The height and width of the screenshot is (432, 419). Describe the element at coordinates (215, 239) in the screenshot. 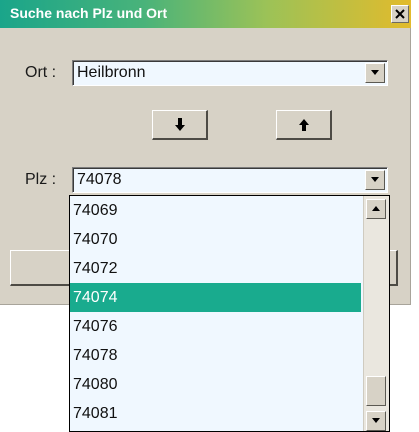

I see `list-item: 74070` at that location.